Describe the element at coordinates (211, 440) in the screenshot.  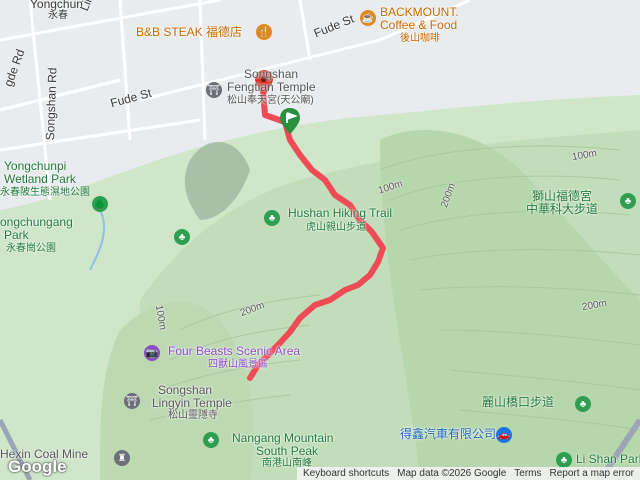
I see `peak-icon: ♣` at that location.